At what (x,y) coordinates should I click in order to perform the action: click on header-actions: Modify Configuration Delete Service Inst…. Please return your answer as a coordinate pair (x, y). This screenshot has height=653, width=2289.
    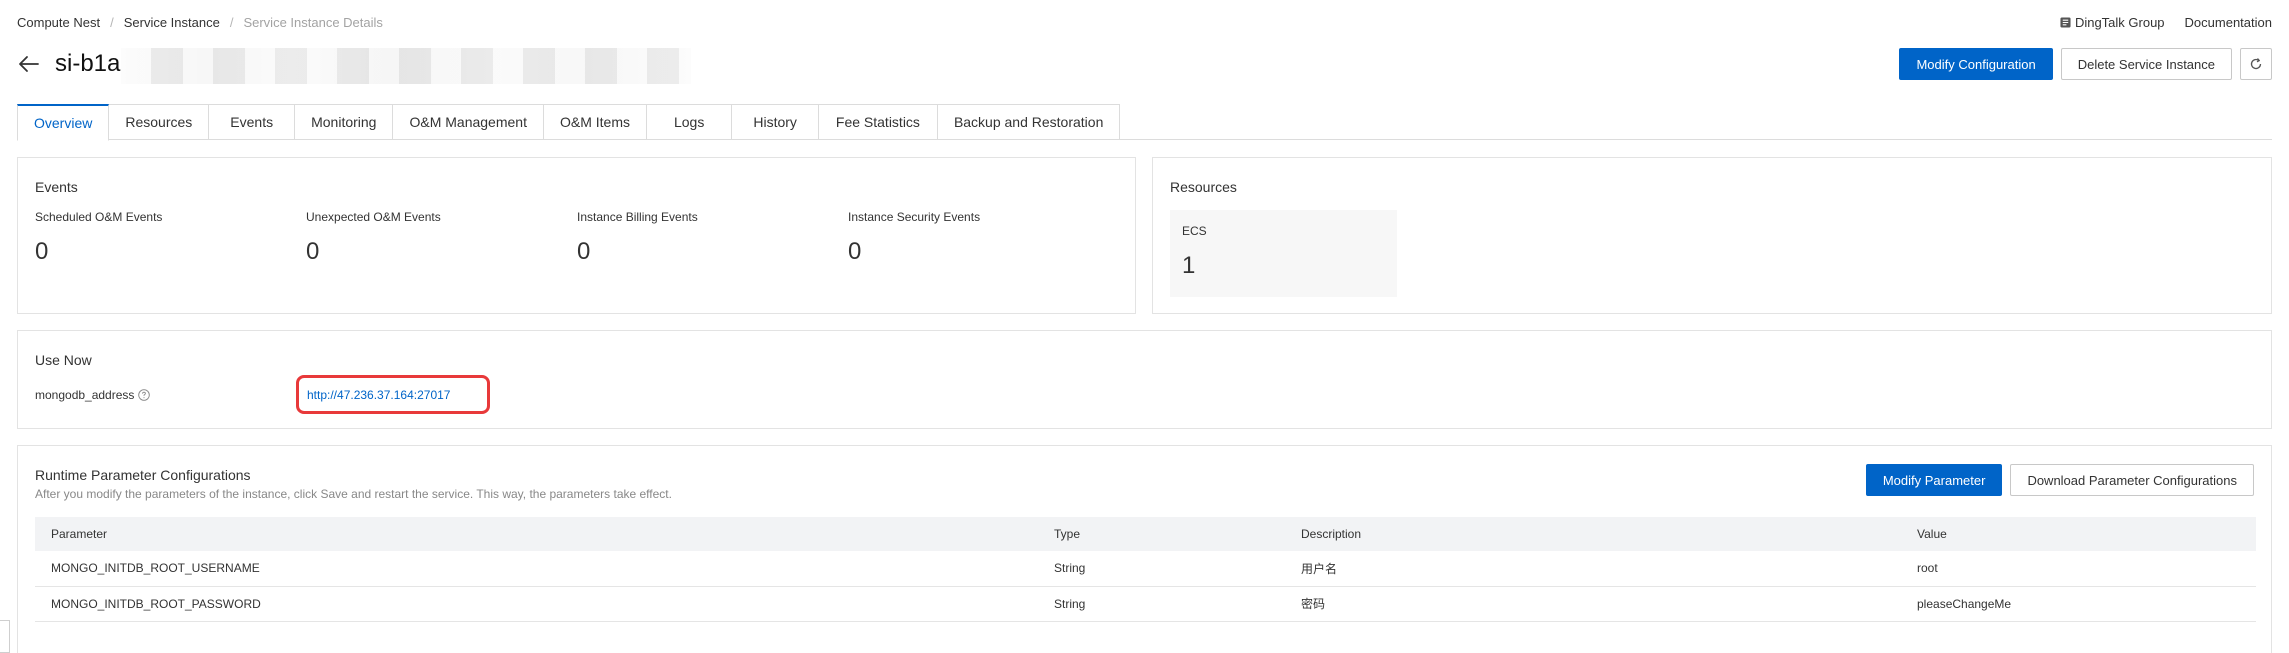
    Looking at the image, I should click on (2085, 64).